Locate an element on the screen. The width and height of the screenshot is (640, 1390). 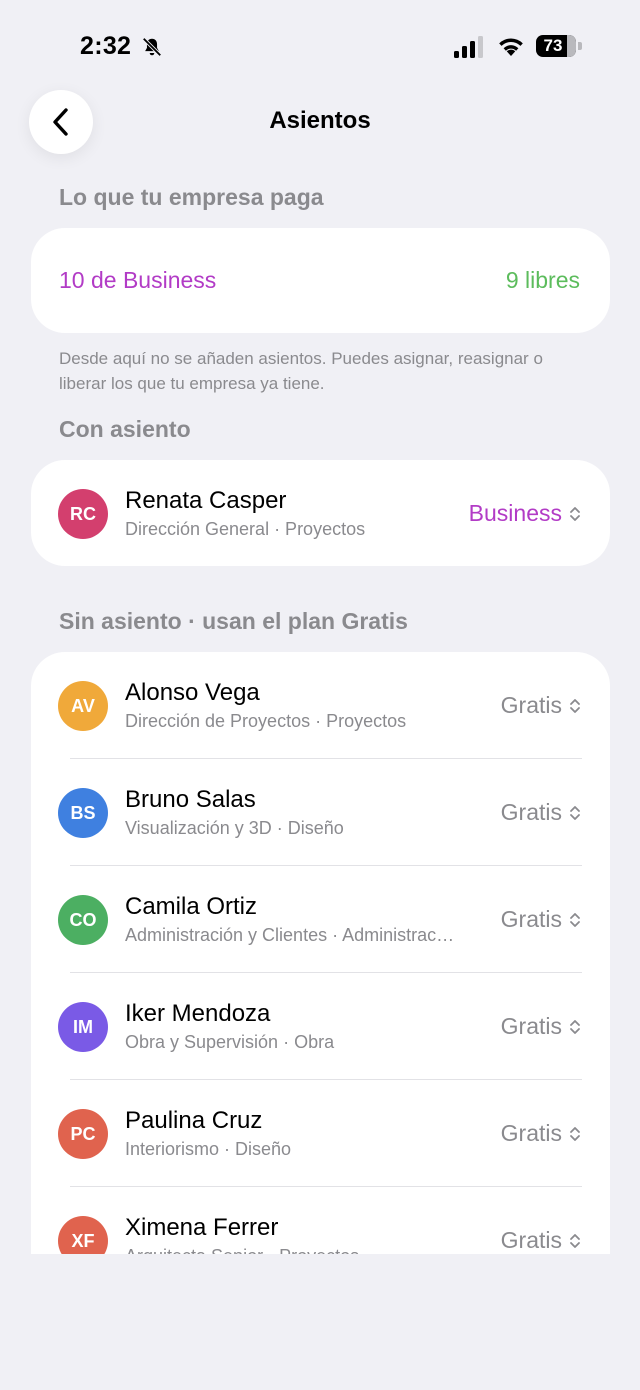
bell-slash-icon is located at coordinates (152, 47).